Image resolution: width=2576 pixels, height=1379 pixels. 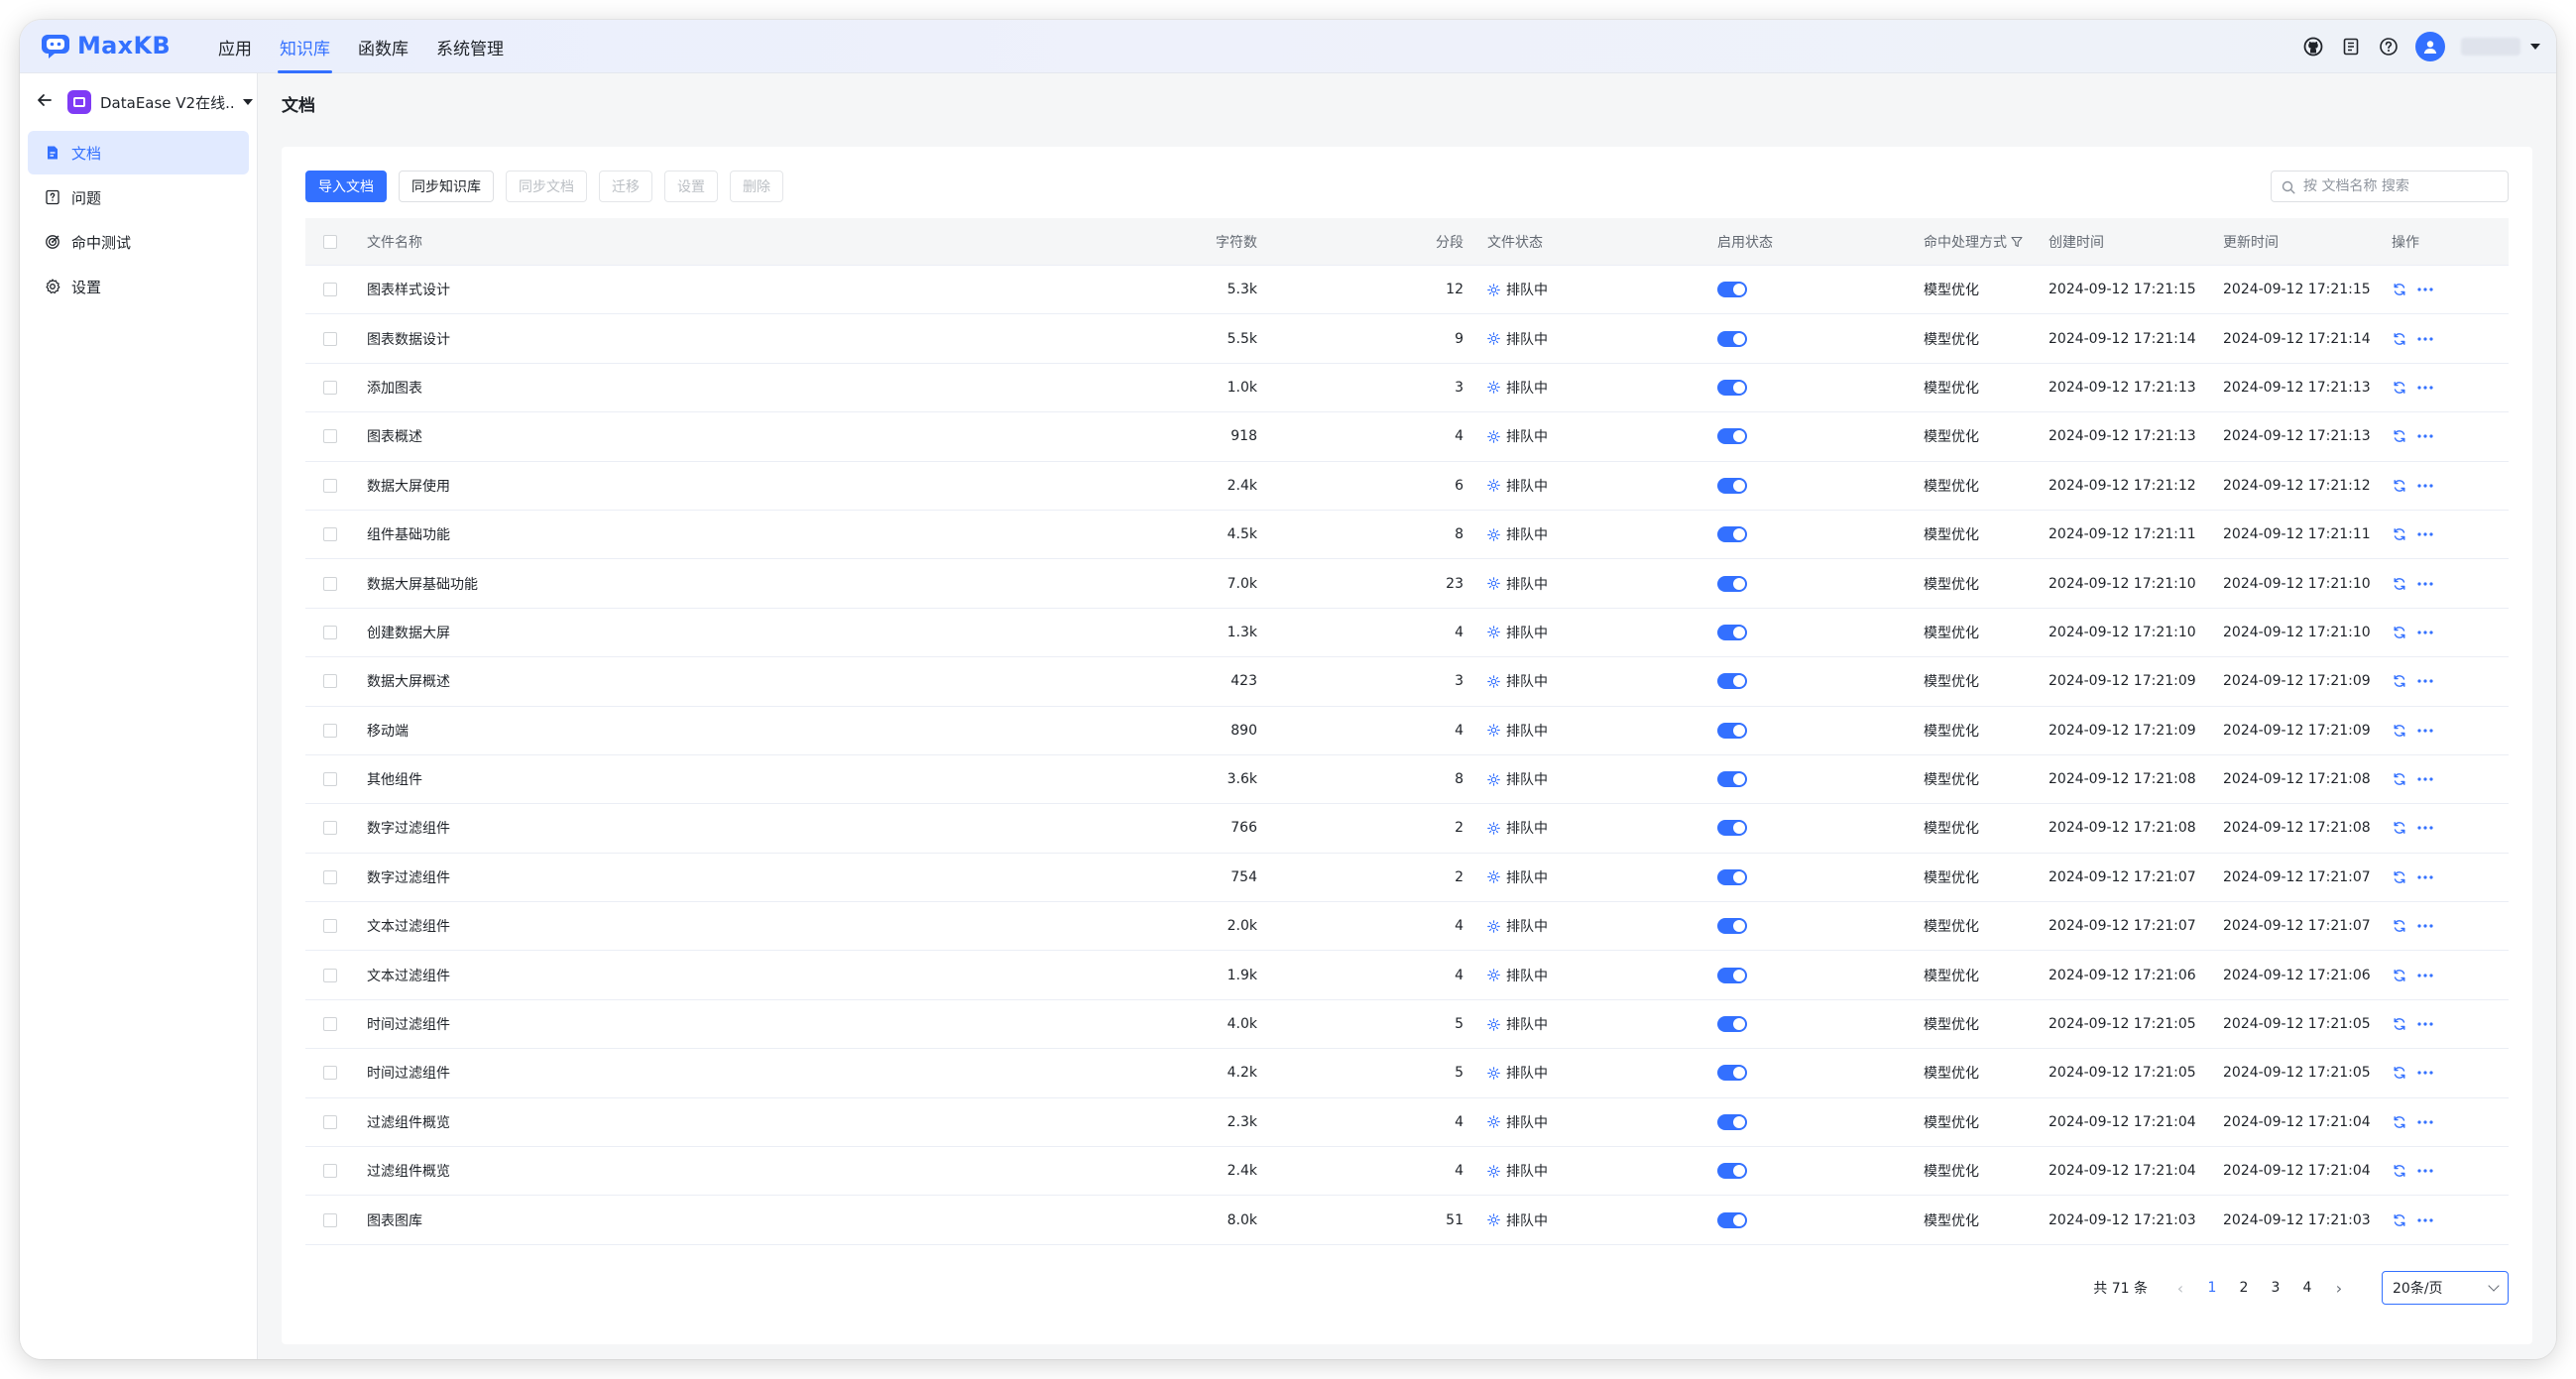 I want to click on sidebar-item-settings: 设置, so click(x=138, y=286).